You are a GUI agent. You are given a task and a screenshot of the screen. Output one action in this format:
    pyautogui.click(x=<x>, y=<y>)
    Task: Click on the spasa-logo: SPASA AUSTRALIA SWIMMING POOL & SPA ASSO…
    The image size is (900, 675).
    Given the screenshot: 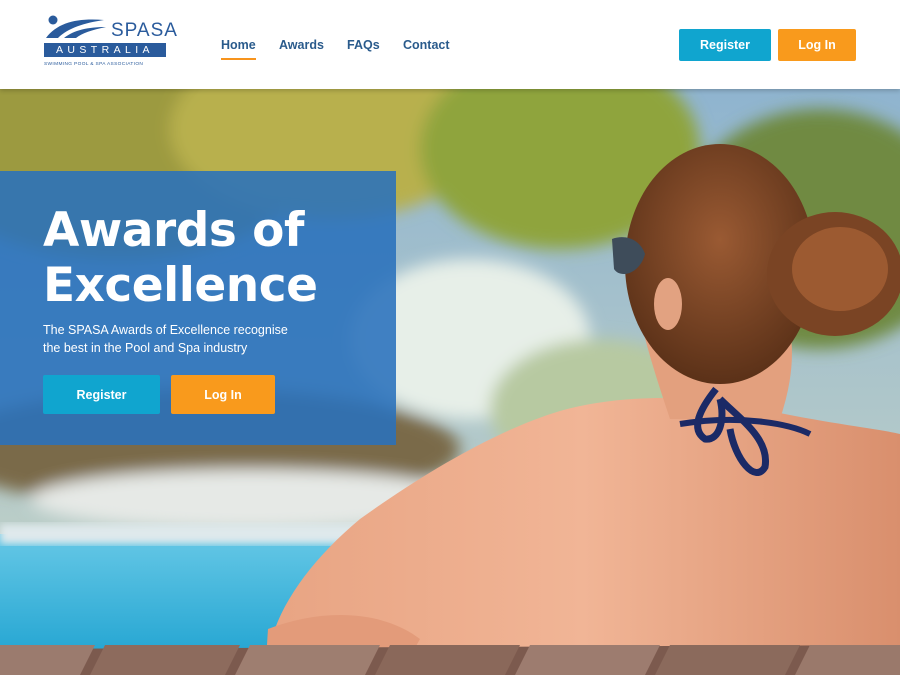 What is the action you would take?
    pyautogui.click(x=110, y=42)
    